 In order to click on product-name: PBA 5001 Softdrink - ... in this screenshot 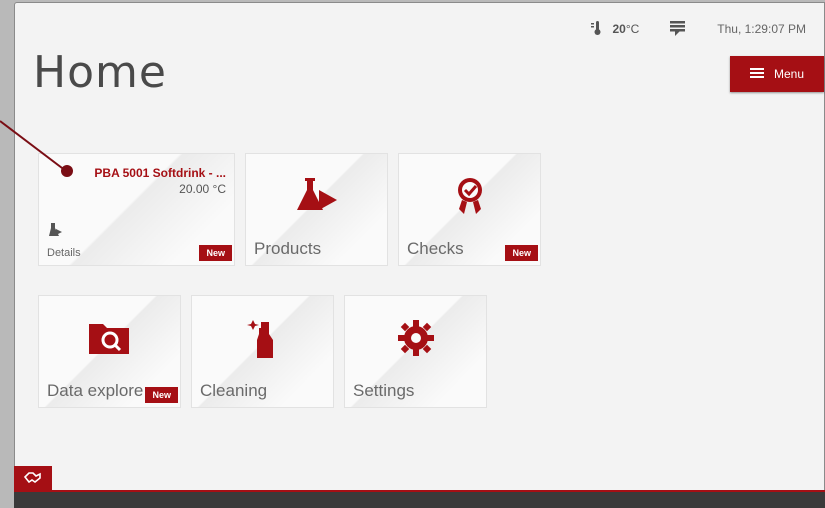, I will do `click(160, 173)`.